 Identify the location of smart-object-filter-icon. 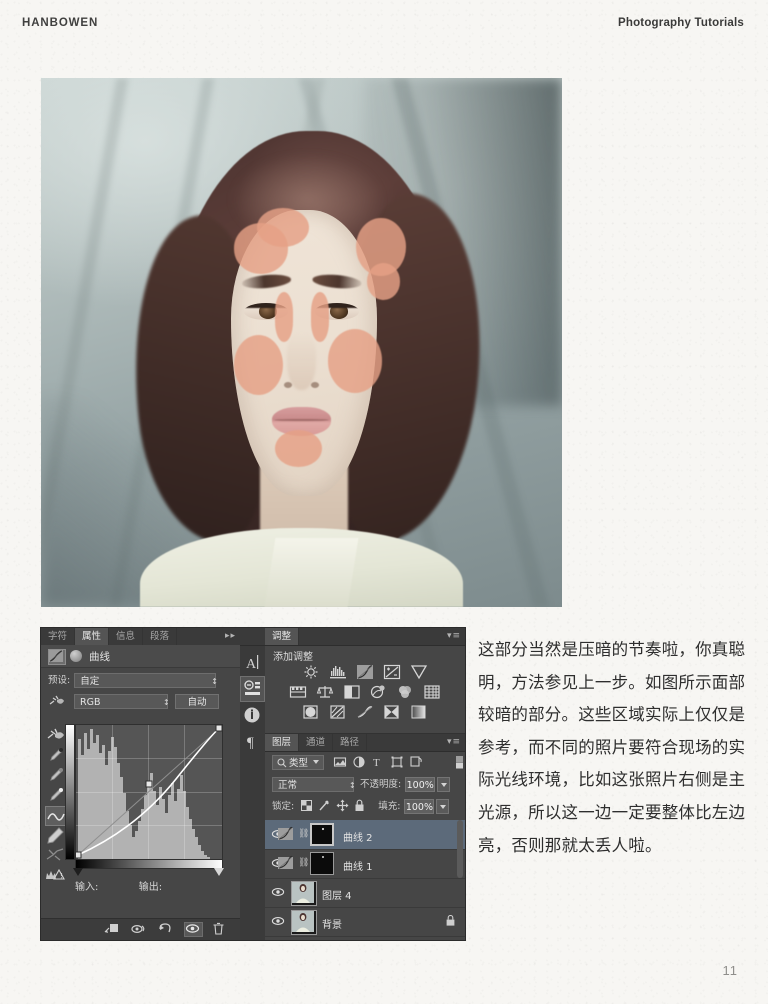
(416, 763).